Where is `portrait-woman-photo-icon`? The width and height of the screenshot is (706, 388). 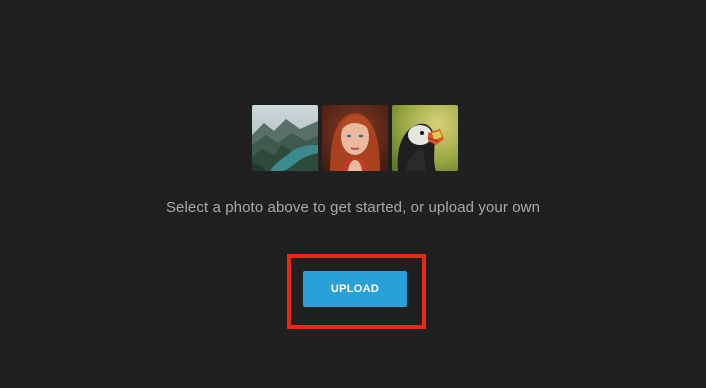 portrait-woman-photo-icon is located at coordinates (355, 138).